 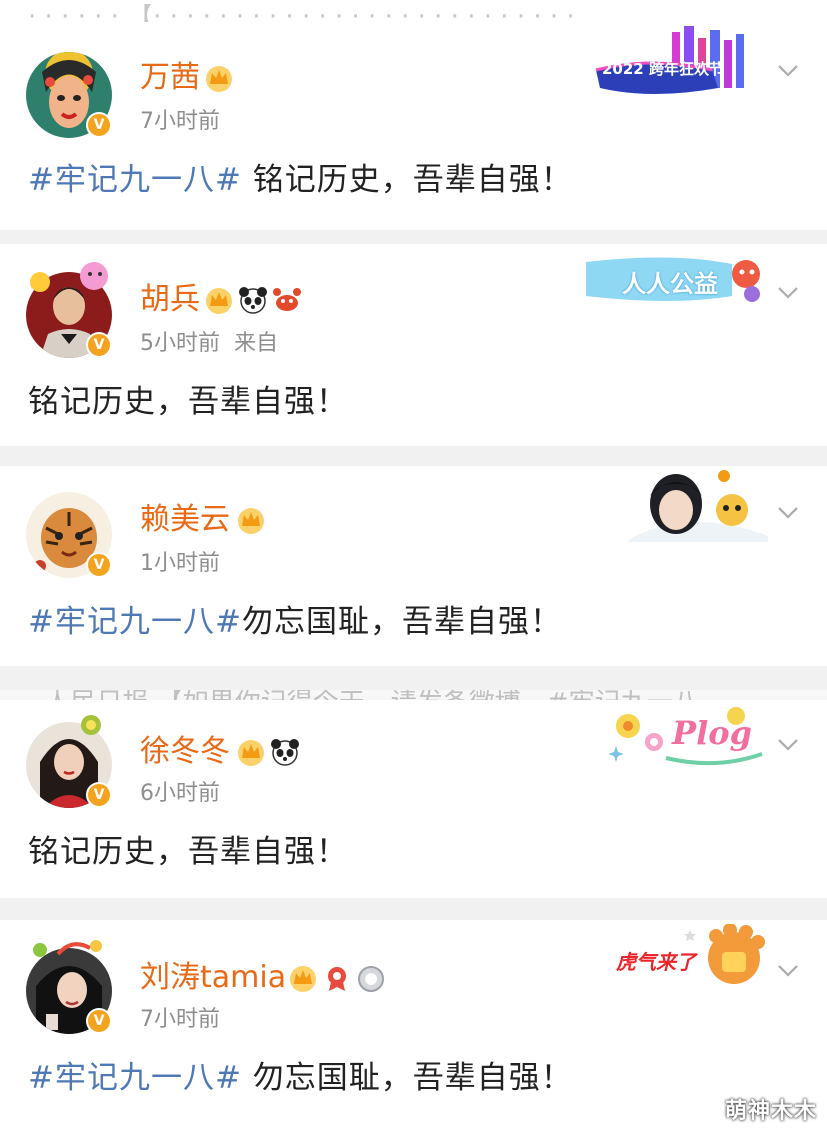 I want to click on card-decoration: Plog, so click(x=686, y=736).